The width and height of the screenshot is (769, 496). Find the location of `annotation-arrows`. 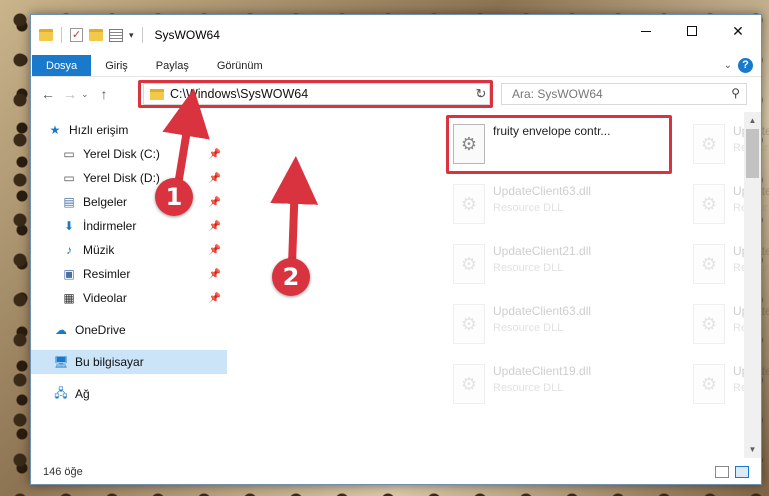

annotation-arrows is located at coordinates (240, 177).